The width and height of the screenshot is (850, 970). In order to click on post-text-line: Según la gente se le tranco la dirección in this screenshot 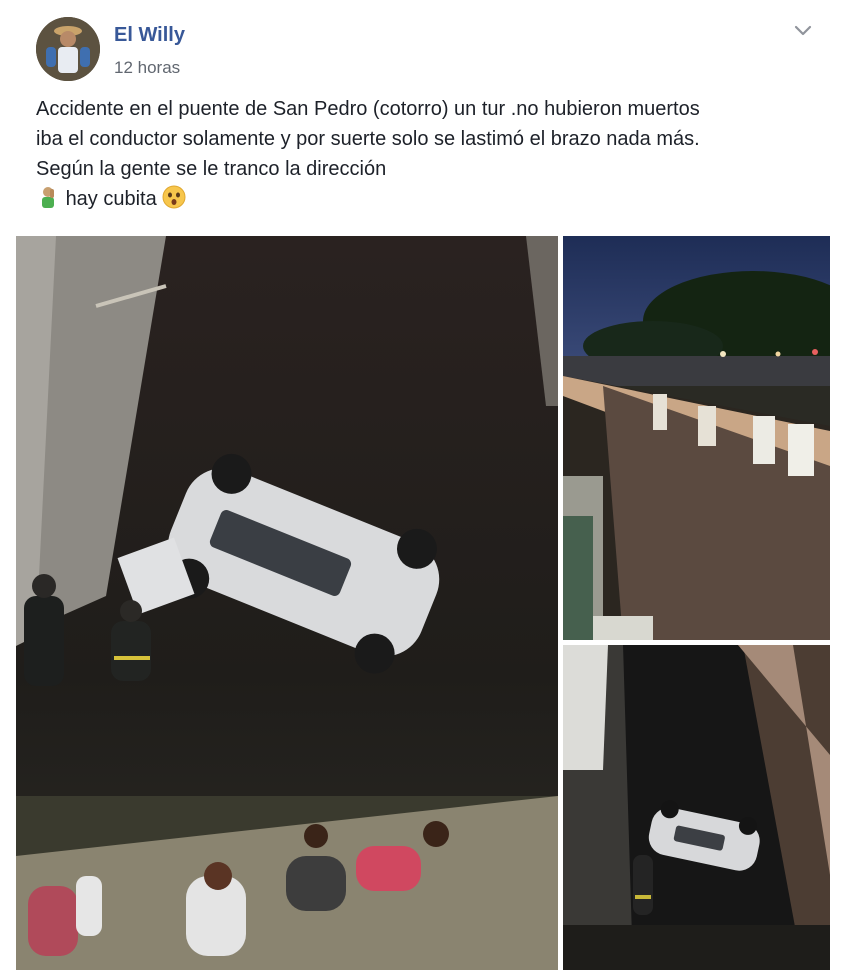, I will do `click(211, 169)`.